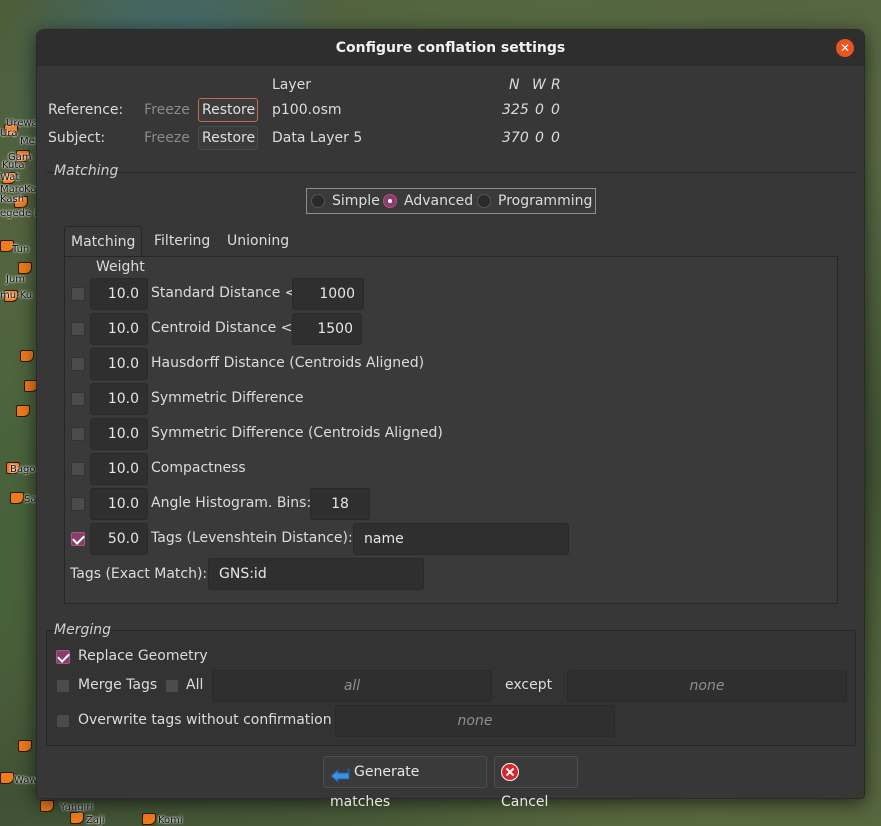 The height and width of the screenshot is (826, 881). Describe the element at coordinates (515, 110) in the screenshot. I see `reference-n: 325` at that location.